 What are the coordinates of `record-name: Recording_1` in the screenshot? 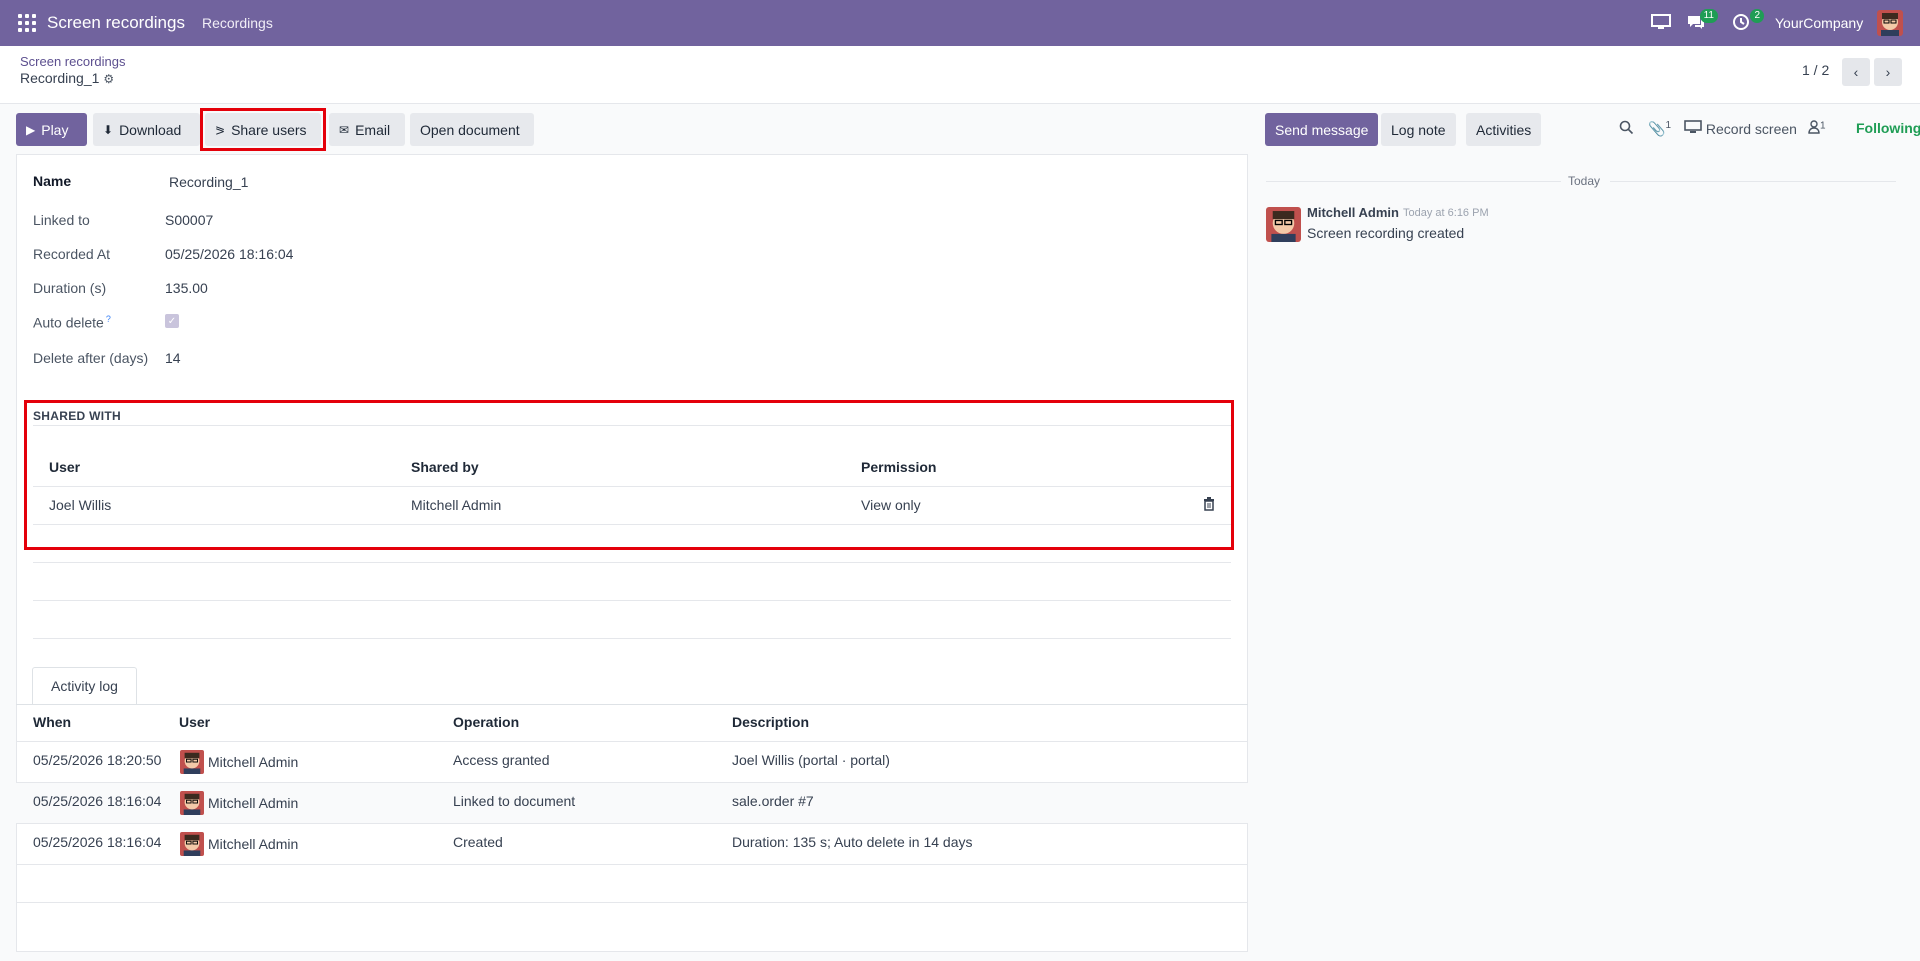 It's located at (60, 78).